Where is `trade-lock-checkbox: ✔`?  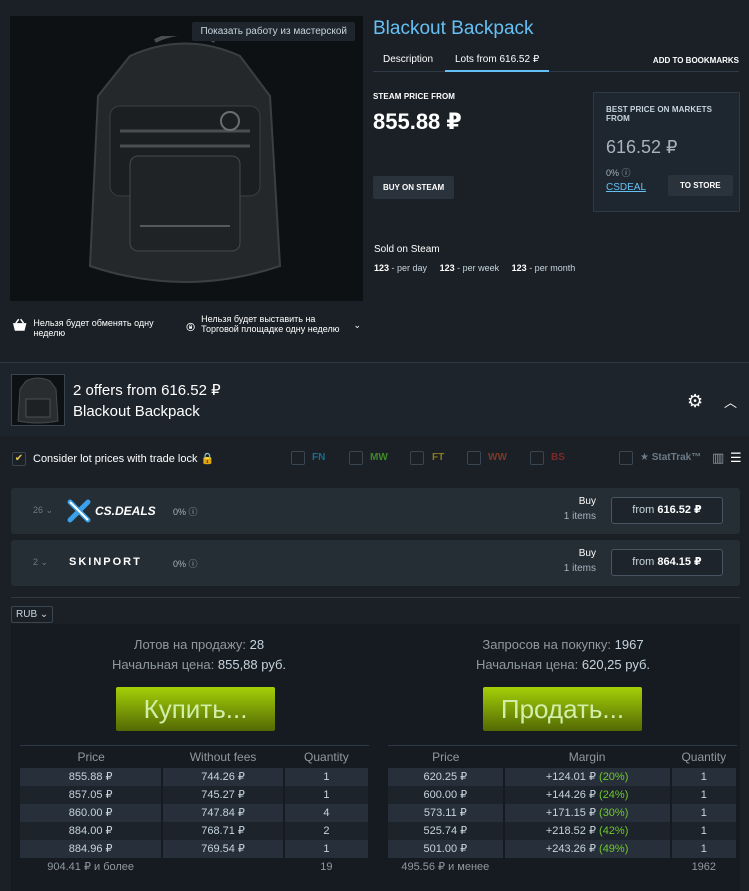
trade-lock-checkbox: ✔ is located at coordinates (19, 459).